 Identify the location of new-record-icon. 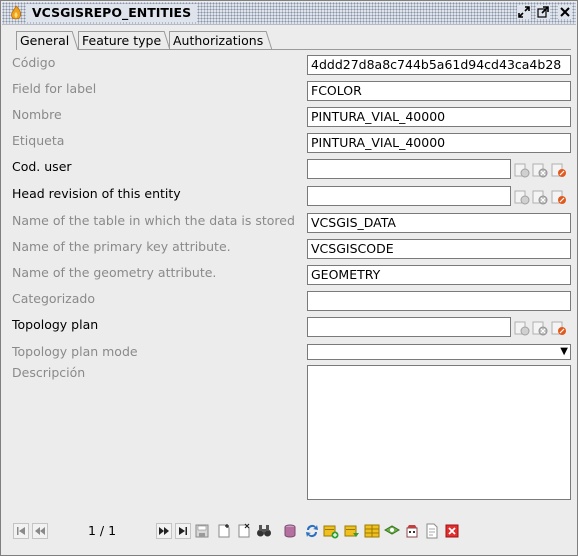
(224, 531).